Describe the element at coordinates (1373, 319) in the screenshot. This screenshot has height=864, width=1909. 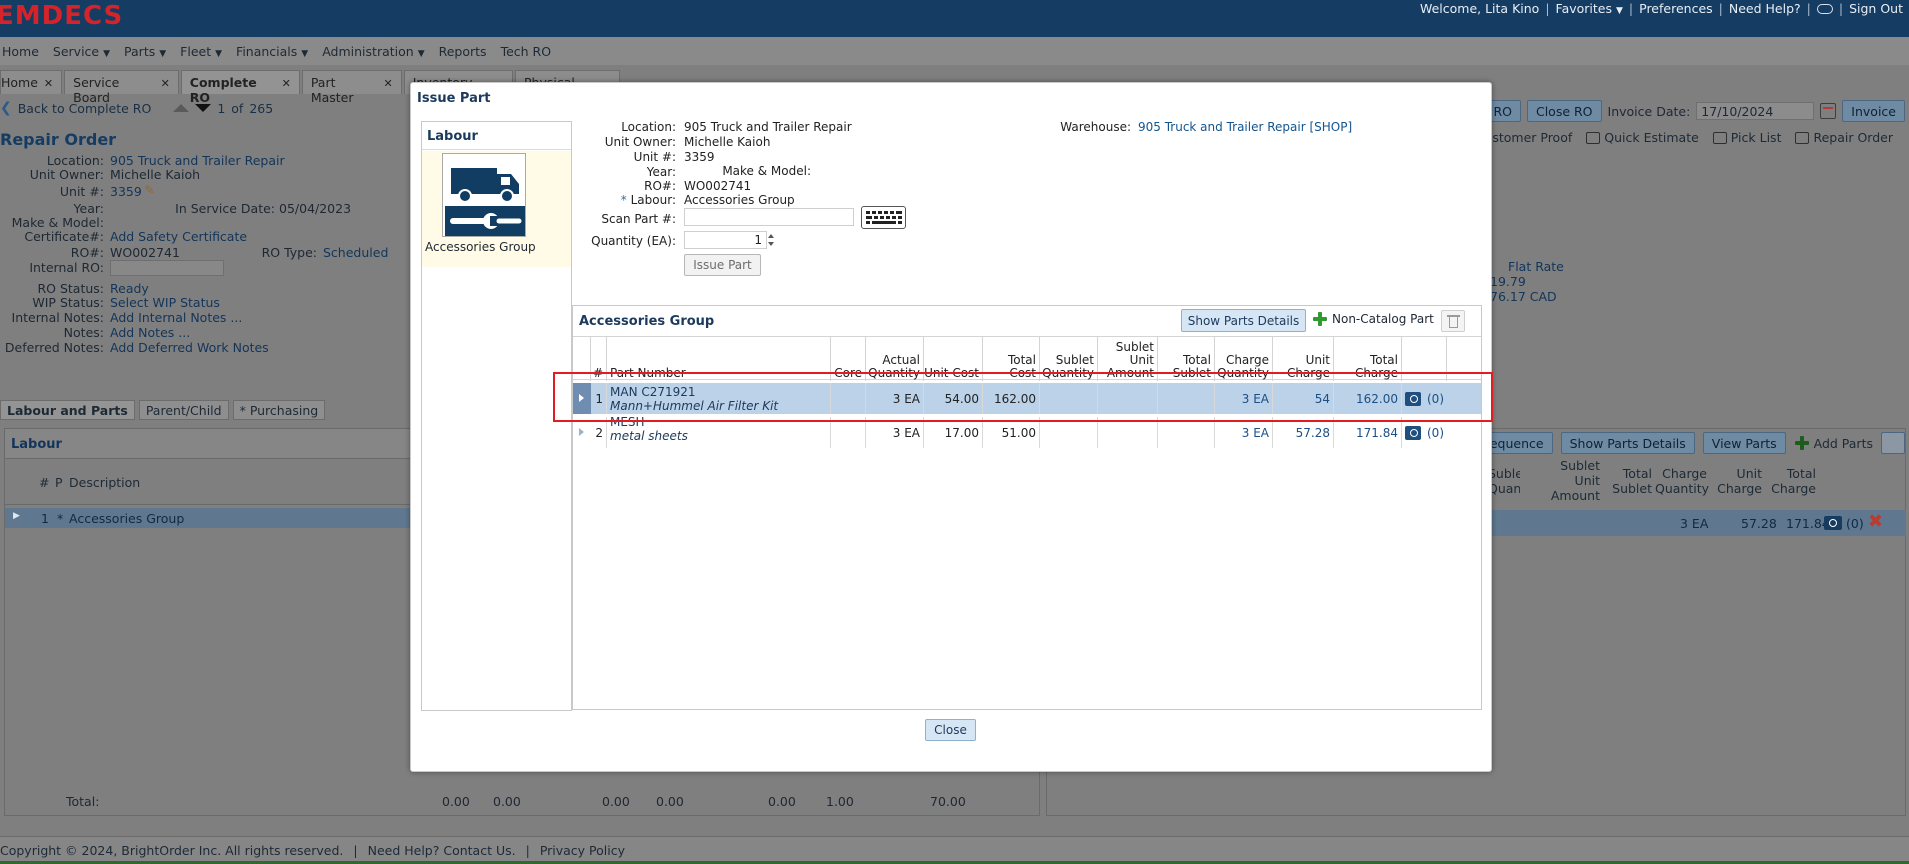
I see `non-catalog-part-button: Non-Catalog Part` at that location.